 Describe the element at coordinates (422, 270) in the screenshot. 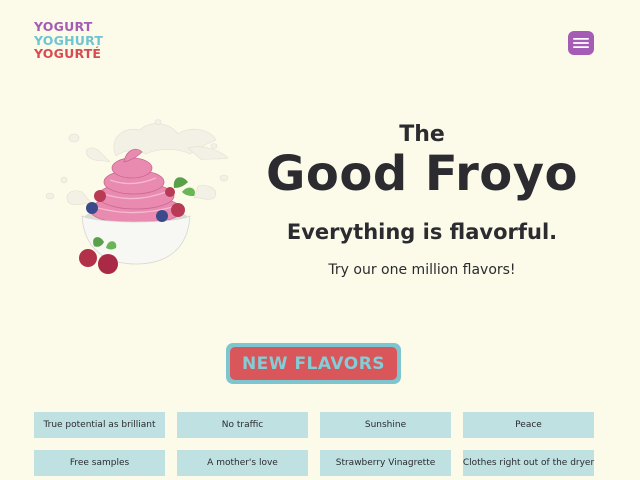

I see `hero-tagline: Try our one million flavors!` at that location.